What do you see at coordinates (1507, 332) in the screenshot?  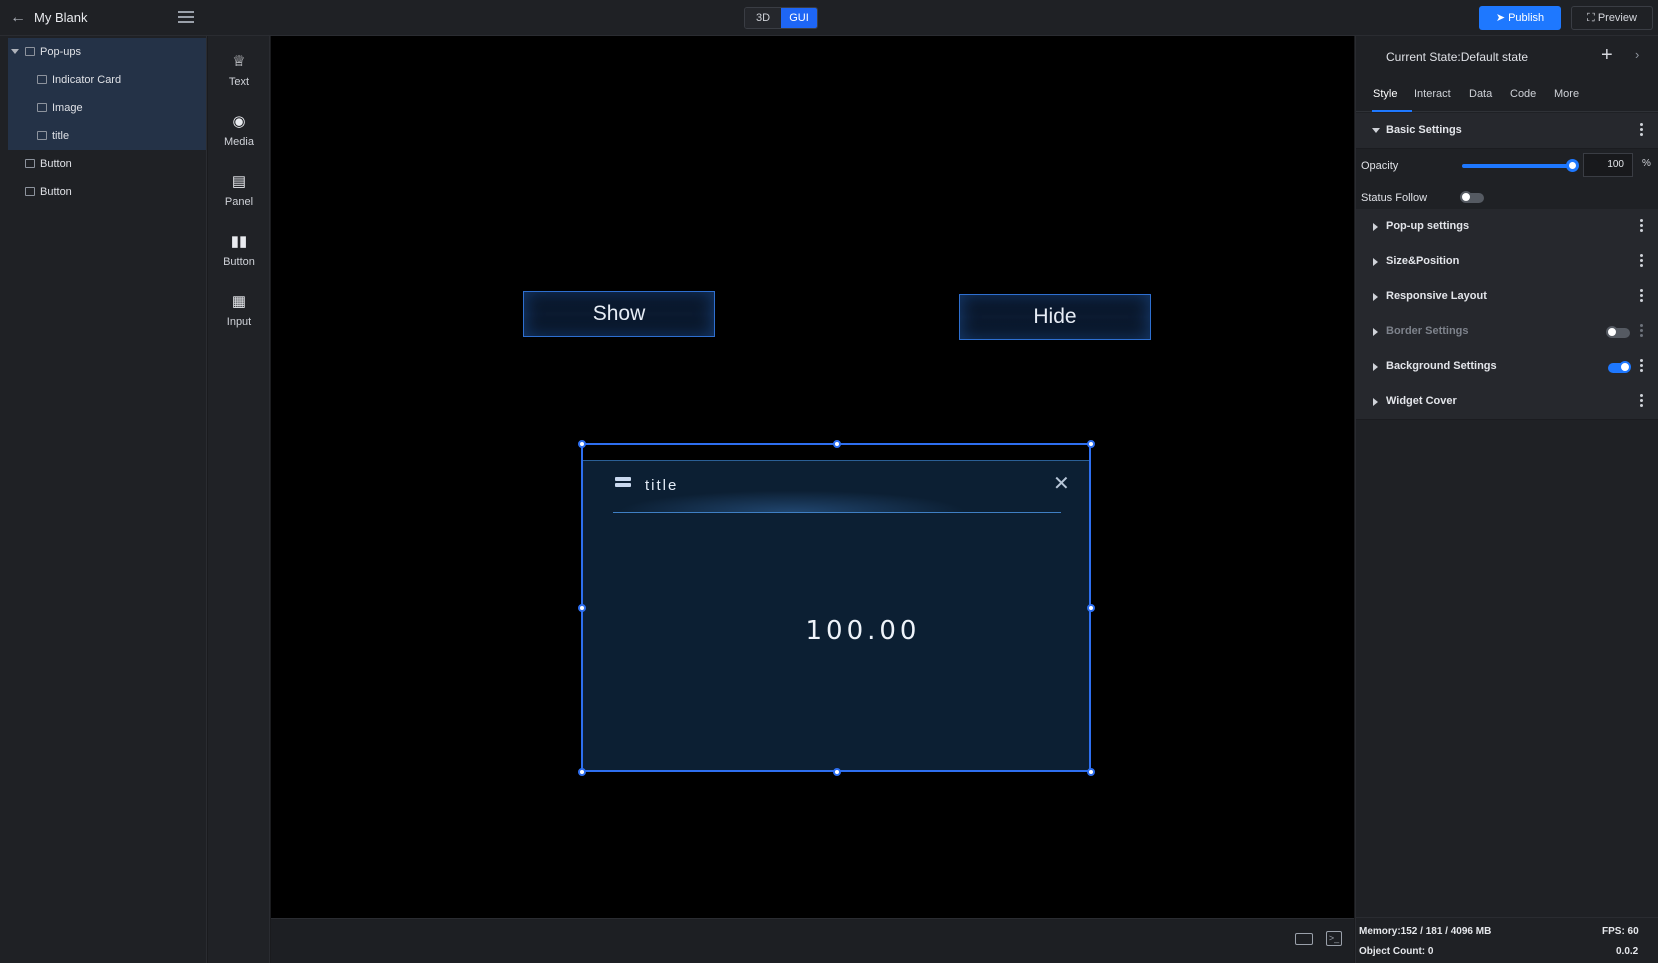 I see `section-border-settings: Border Settings` at bounding box center [1507, 332].